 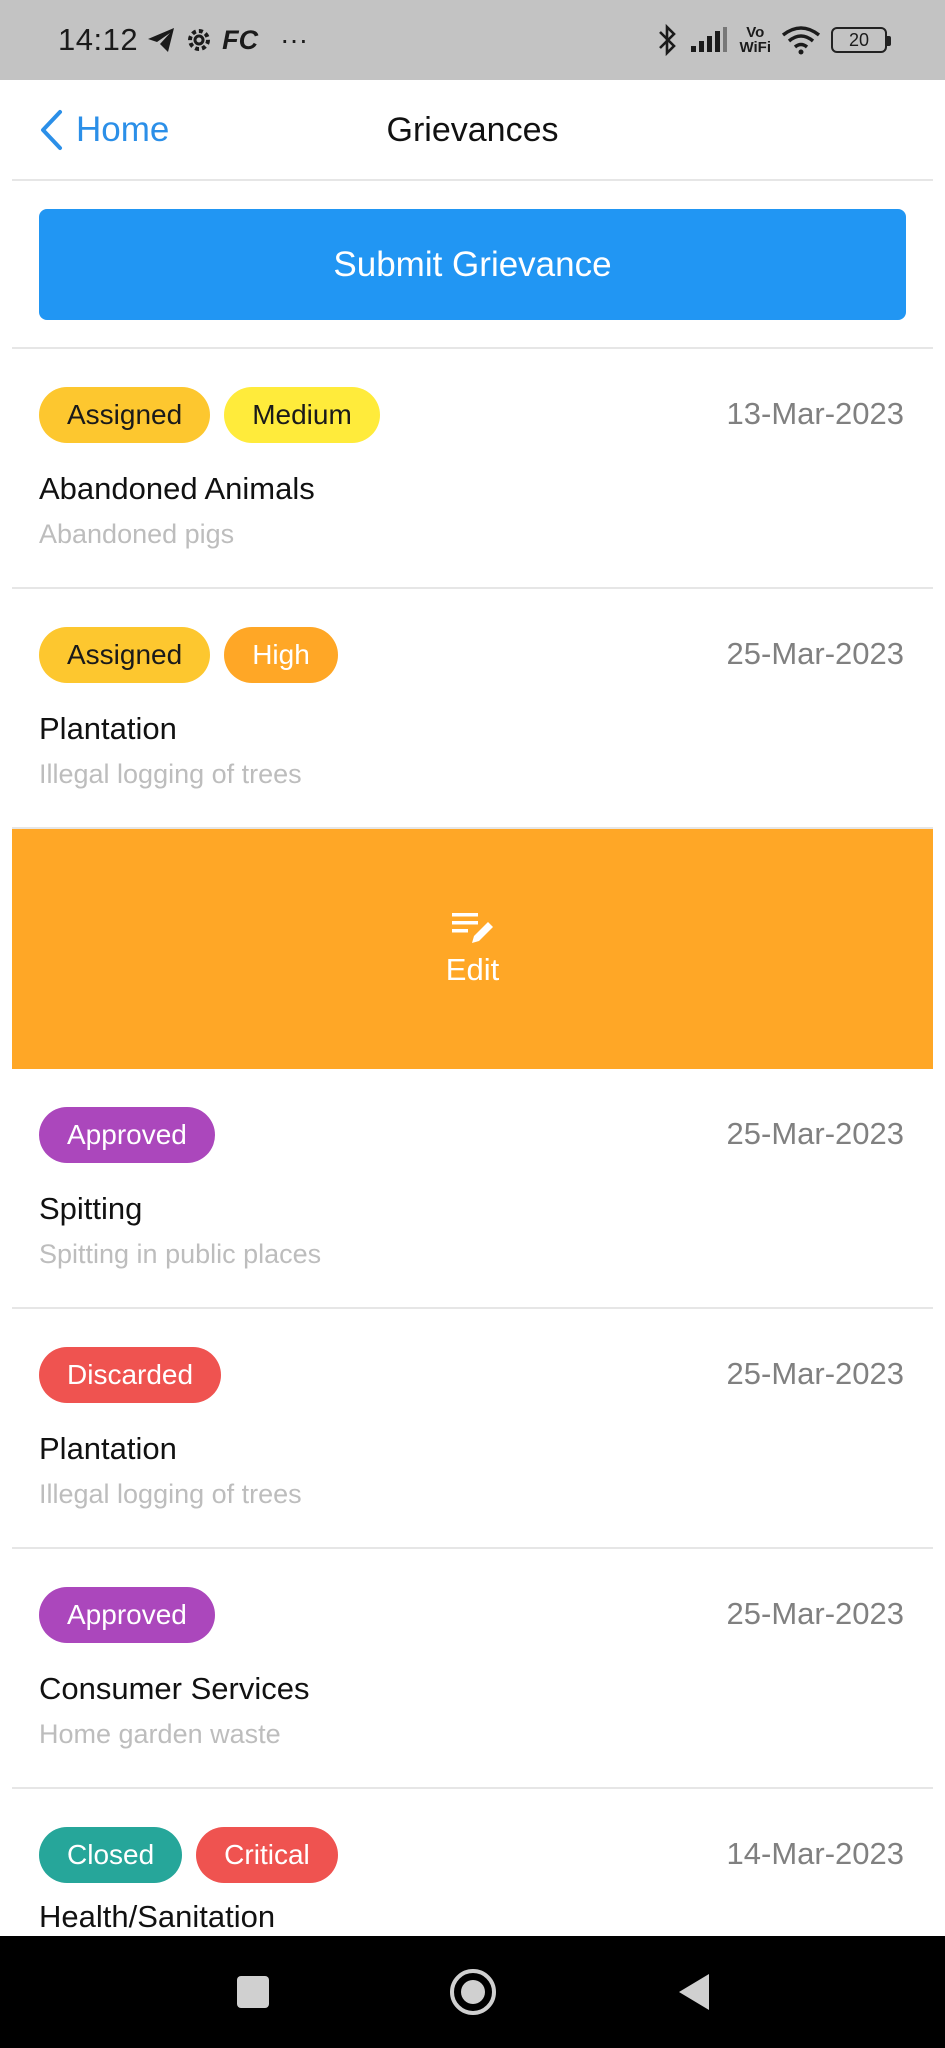 I want to click on more-notifications-icon: ···, so click(x=294, y=39).